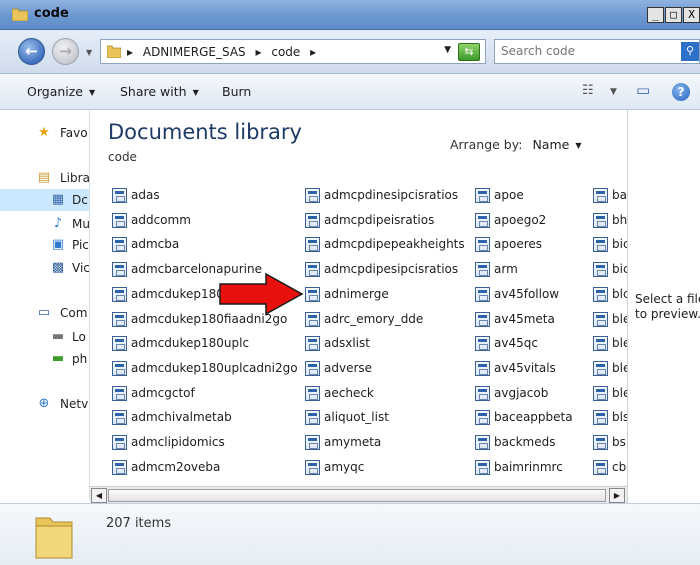 This screenshot has width=700, height=565. Describe the element at coordinates (619, 343) in the screenshot. I see `file-name: ble` at that location.